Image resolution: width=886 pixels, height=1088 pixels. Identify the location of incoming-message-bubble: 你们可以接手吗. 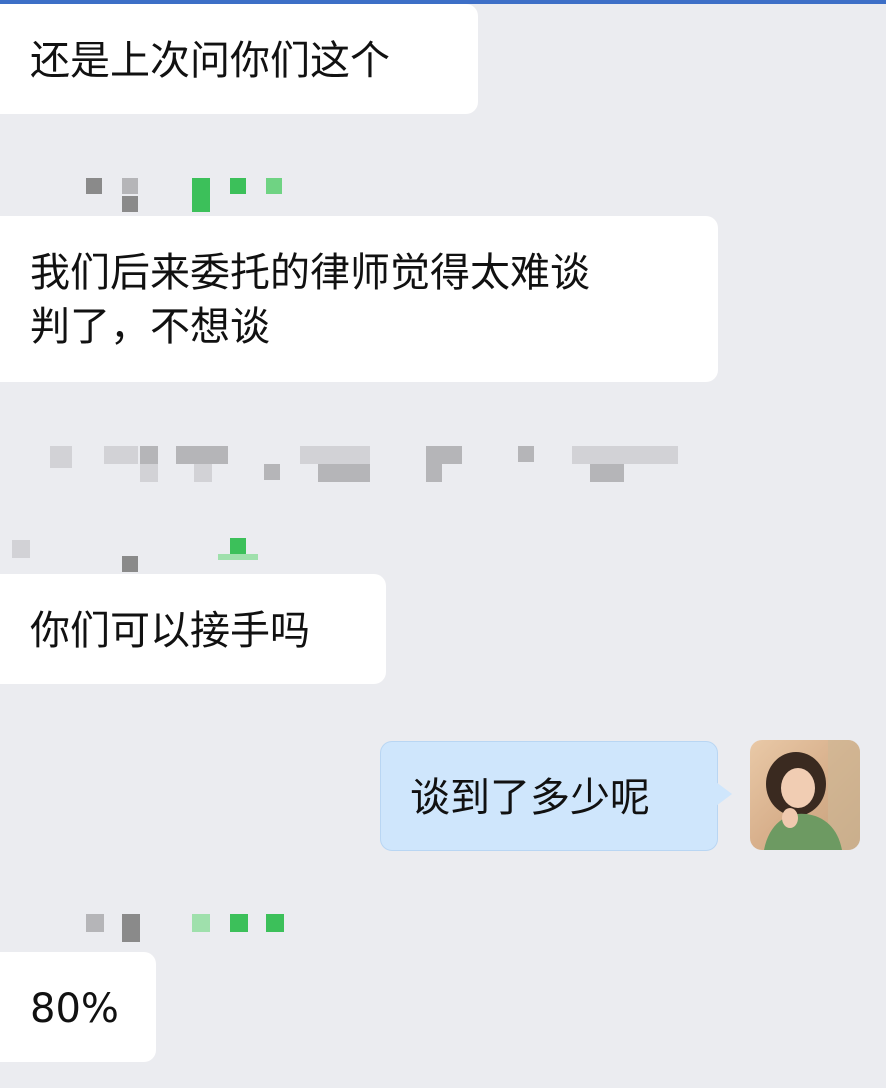
(193, 629).